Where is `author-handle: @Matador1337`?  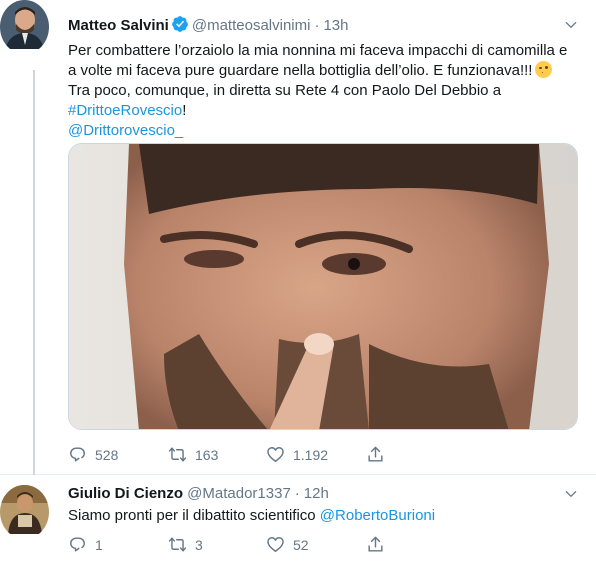
author-handle: @Matador1337 is located at coordinates (239, 493).